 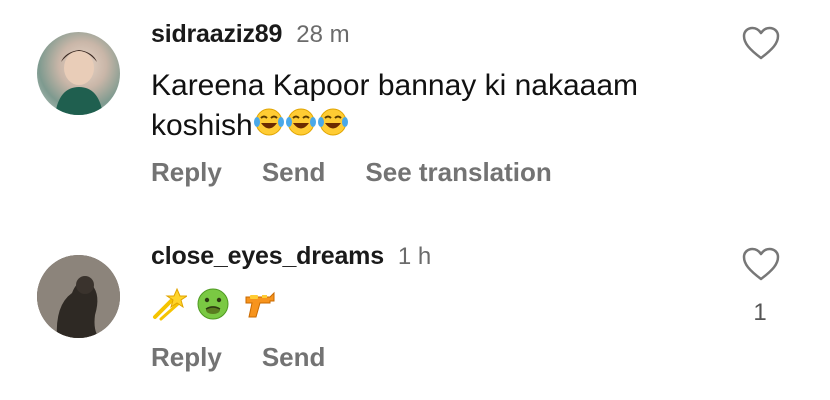 What do you see at coordinates (323, 34) in the screenshot?
I see `timestamp: 28 m` at bounding box center [323, 34].